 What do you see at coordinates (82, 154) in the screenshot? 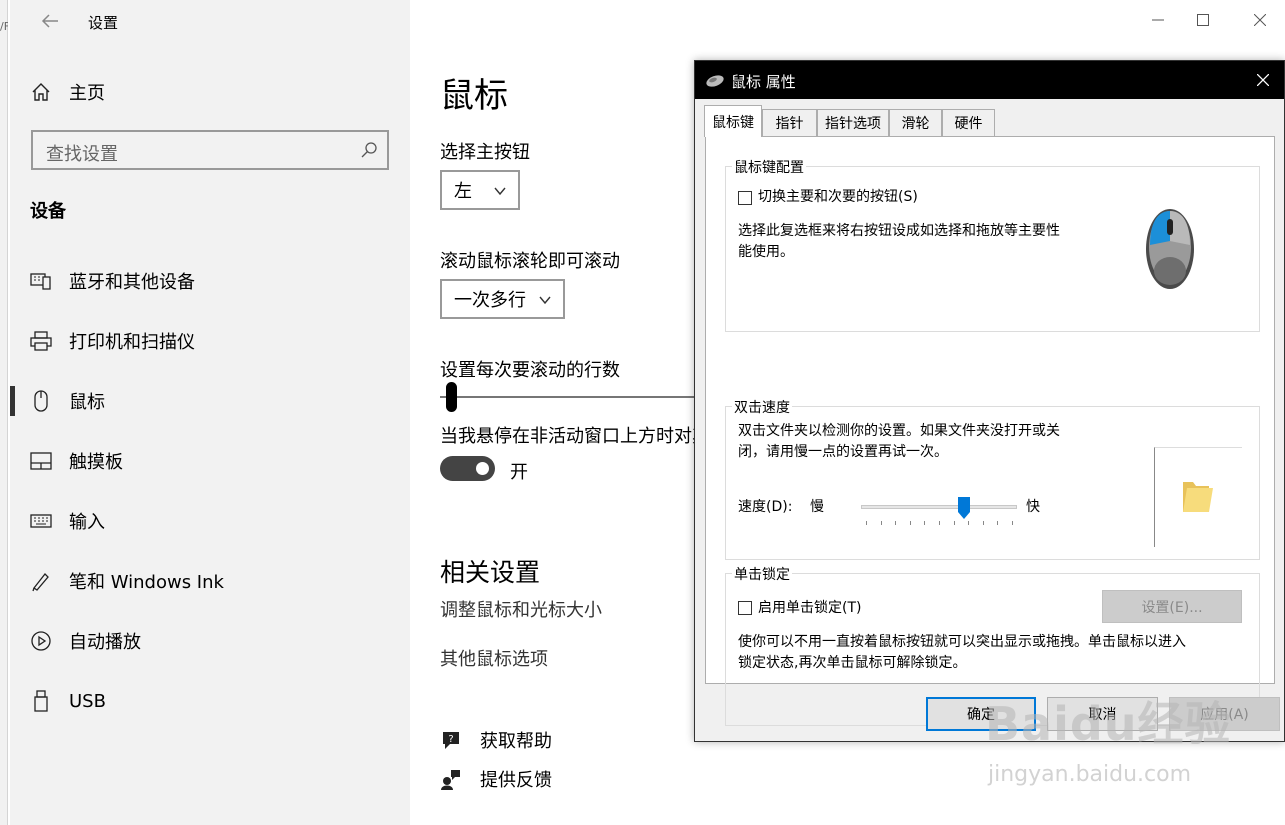
I see `search-placeholder: 查找设置` at bounding box center [82, 154].